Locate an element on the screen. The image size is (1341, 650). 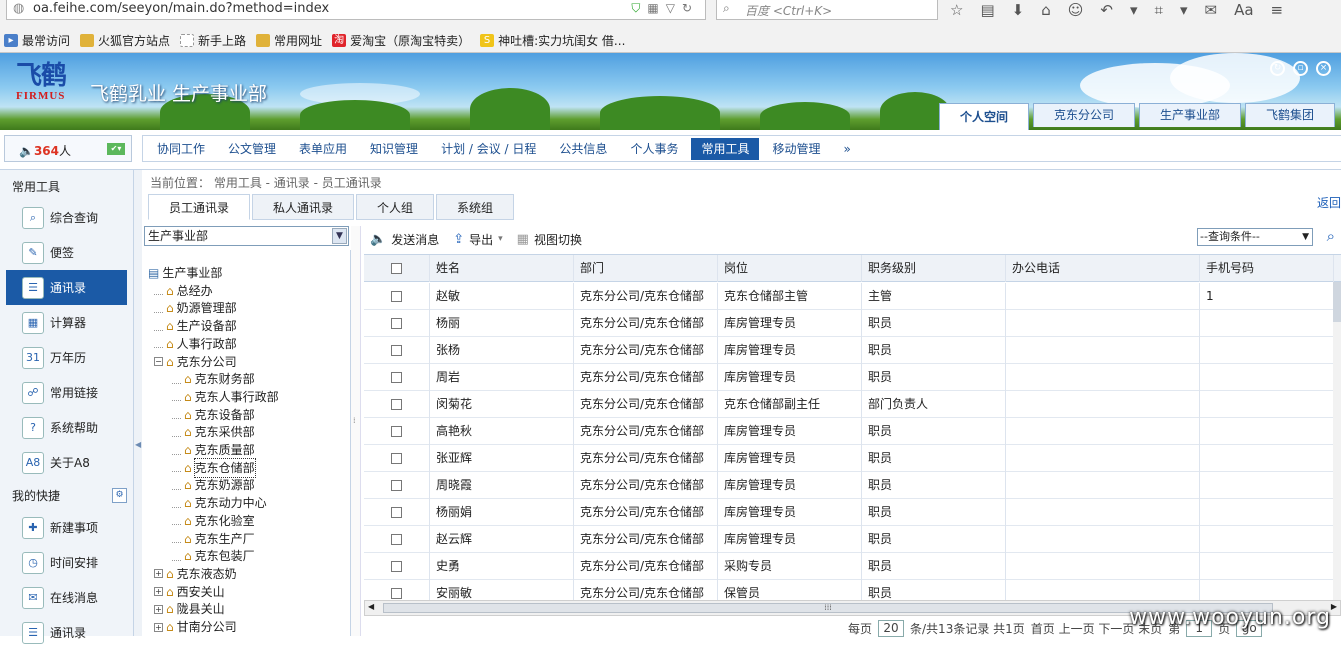
sidebar-item: 31万年历 is located at coordinates (66, 357).